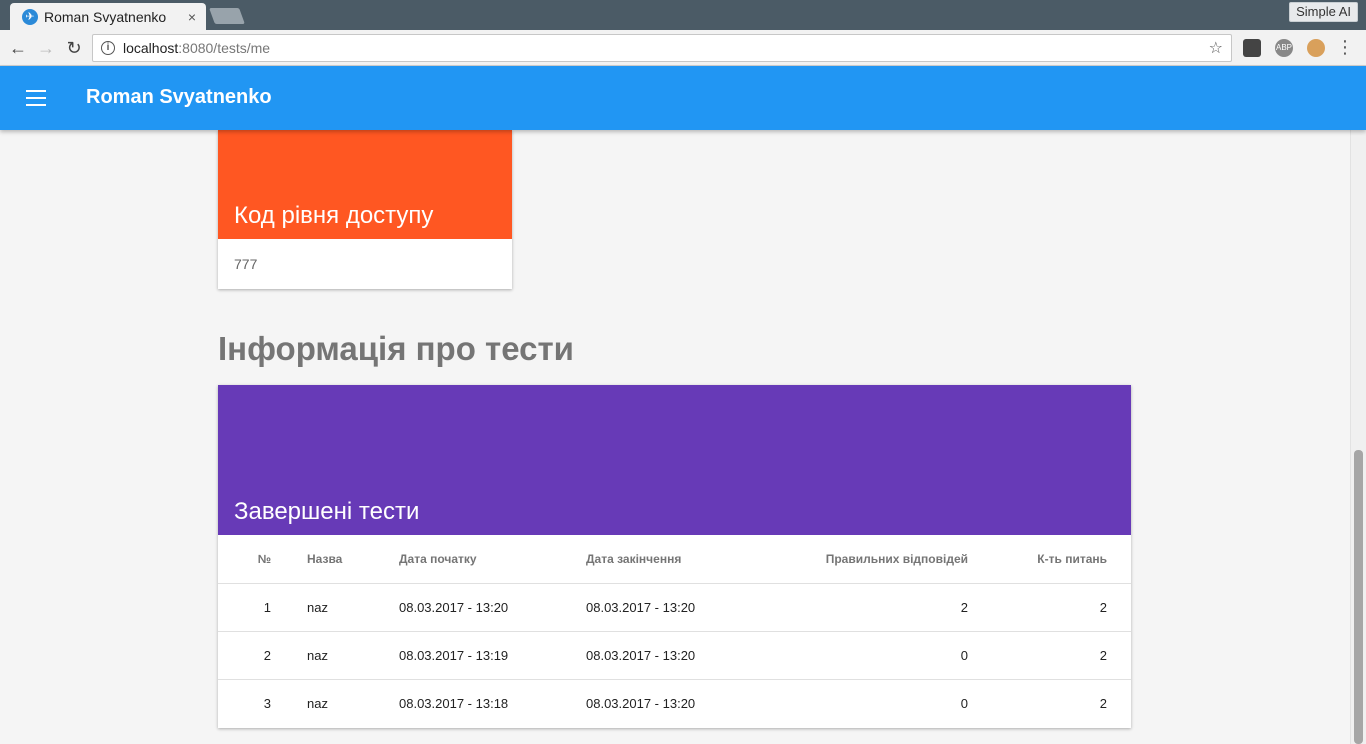  Describe the element at coordinates (246, 264) in the screenshot. I see `access-level-value: 777` at that location.